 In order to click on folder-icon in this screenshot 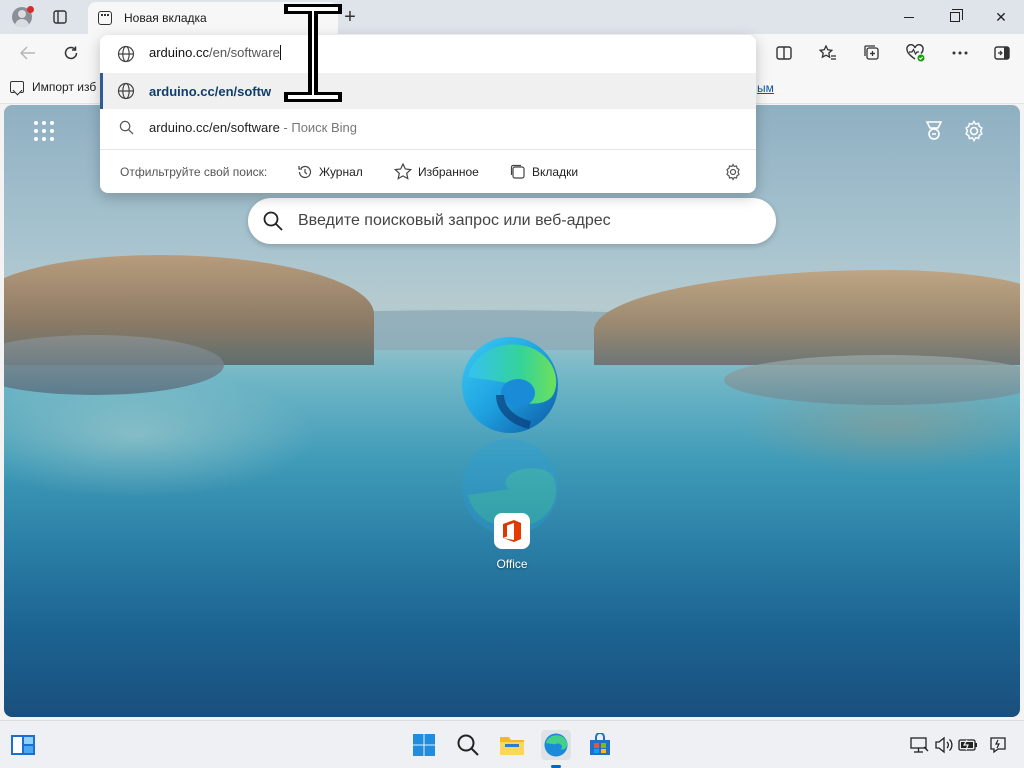, I will do `click(512, 746)`.